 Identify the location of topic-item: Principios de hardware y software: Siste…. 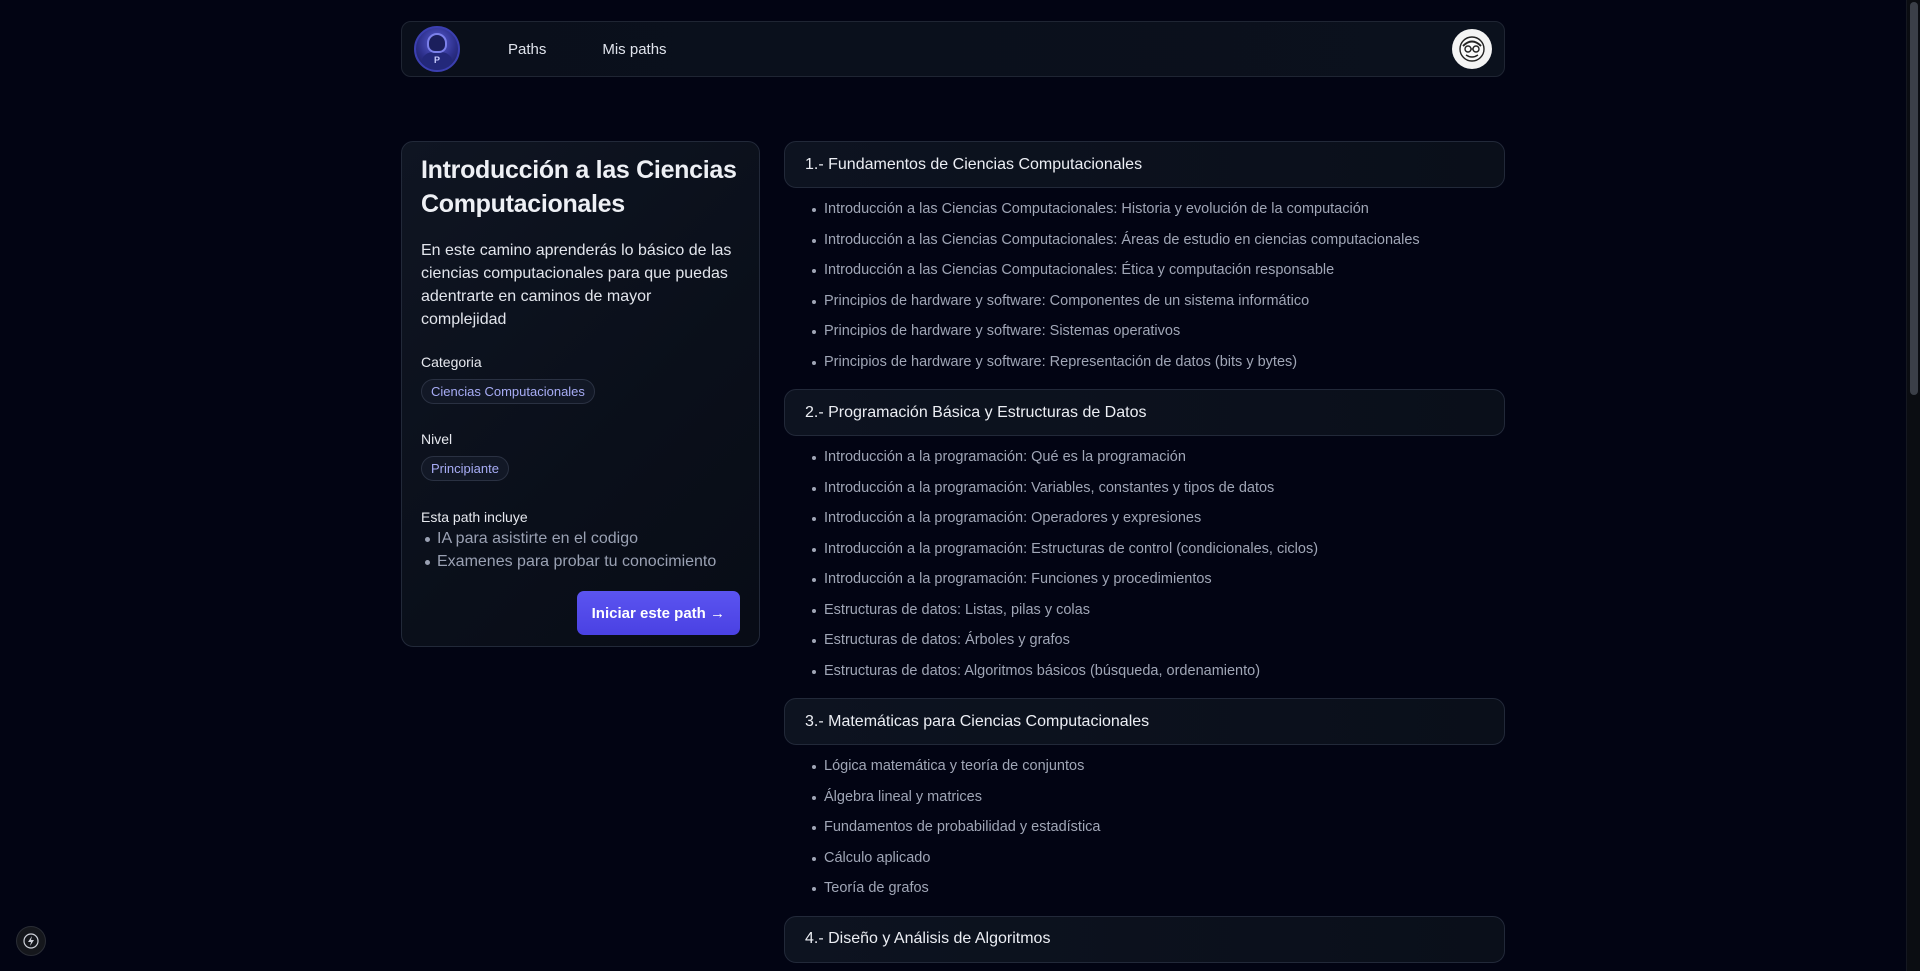
(1144, 331).